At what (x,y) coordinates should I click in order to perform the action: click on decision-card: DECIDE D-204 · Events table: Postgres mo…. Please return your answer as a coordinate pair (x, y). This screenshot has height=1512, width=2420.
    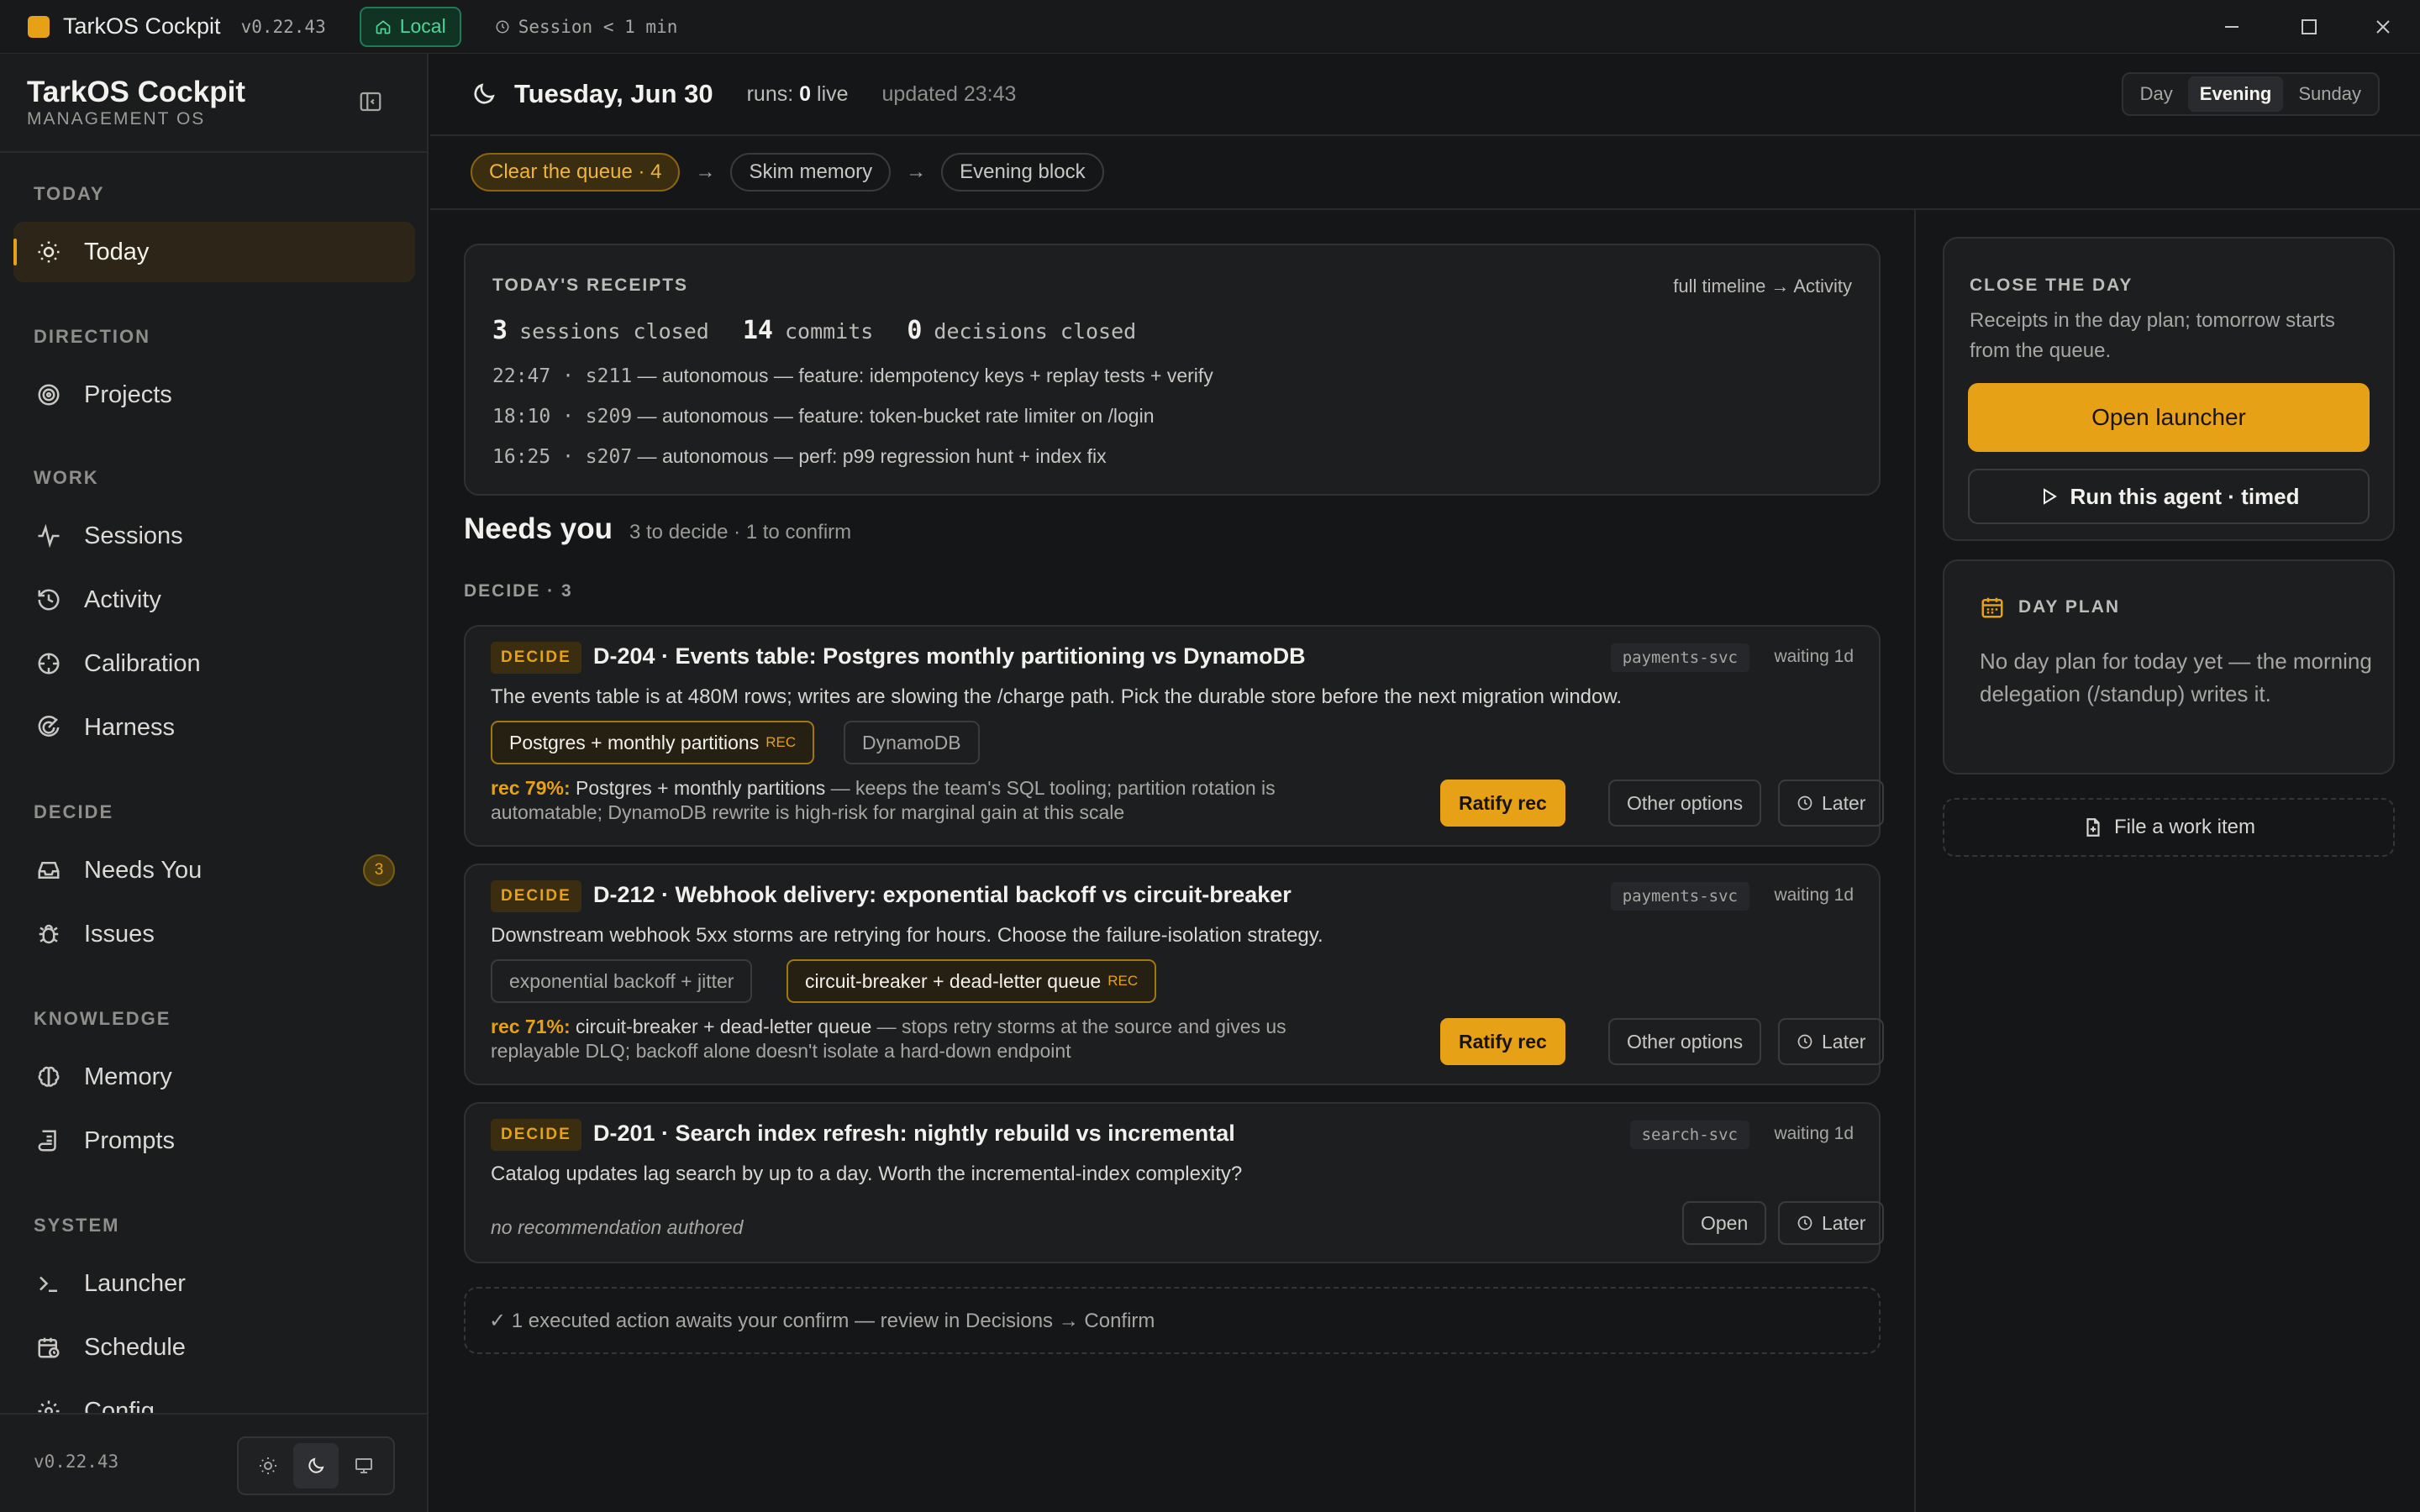
    Looking at the image, I should click on (1174, 736).